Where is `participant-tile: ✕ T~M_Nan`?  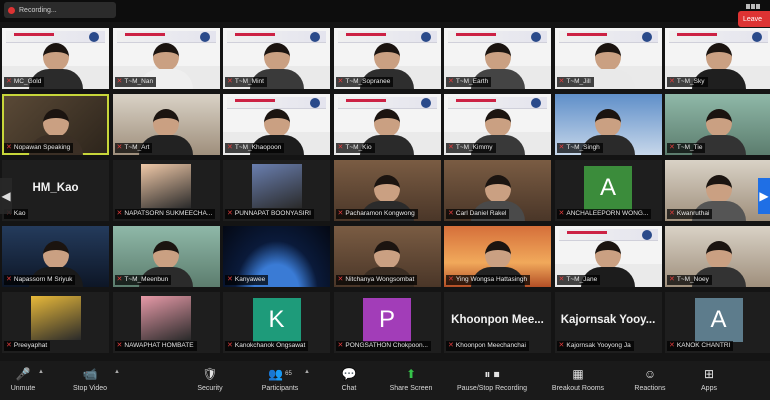
participant-tile: ✕ T~M_Nan is located at coordinates (166, 58).